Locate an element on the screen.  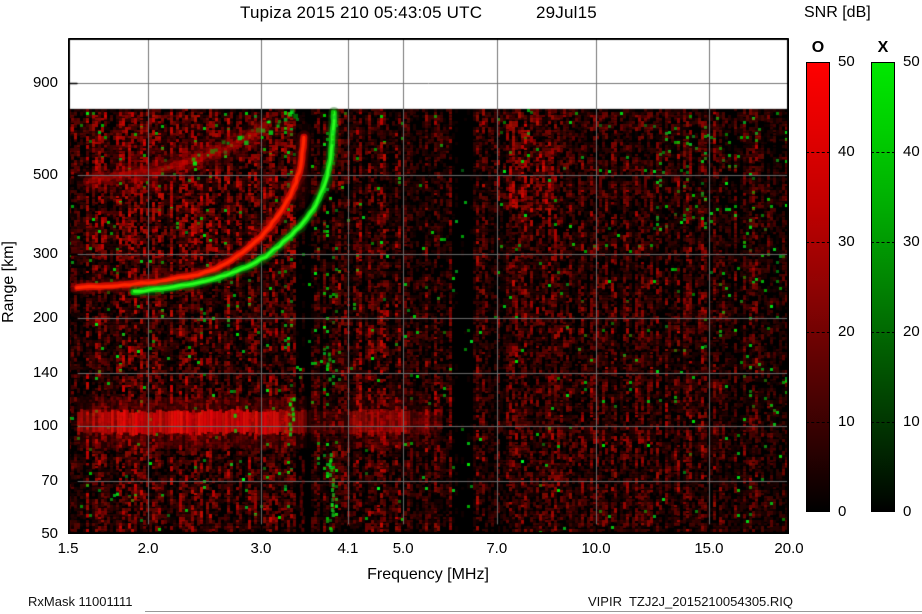
page-title: Tupiza 2015 210 05:43:05 UTC is located at coordinates (361, 12).